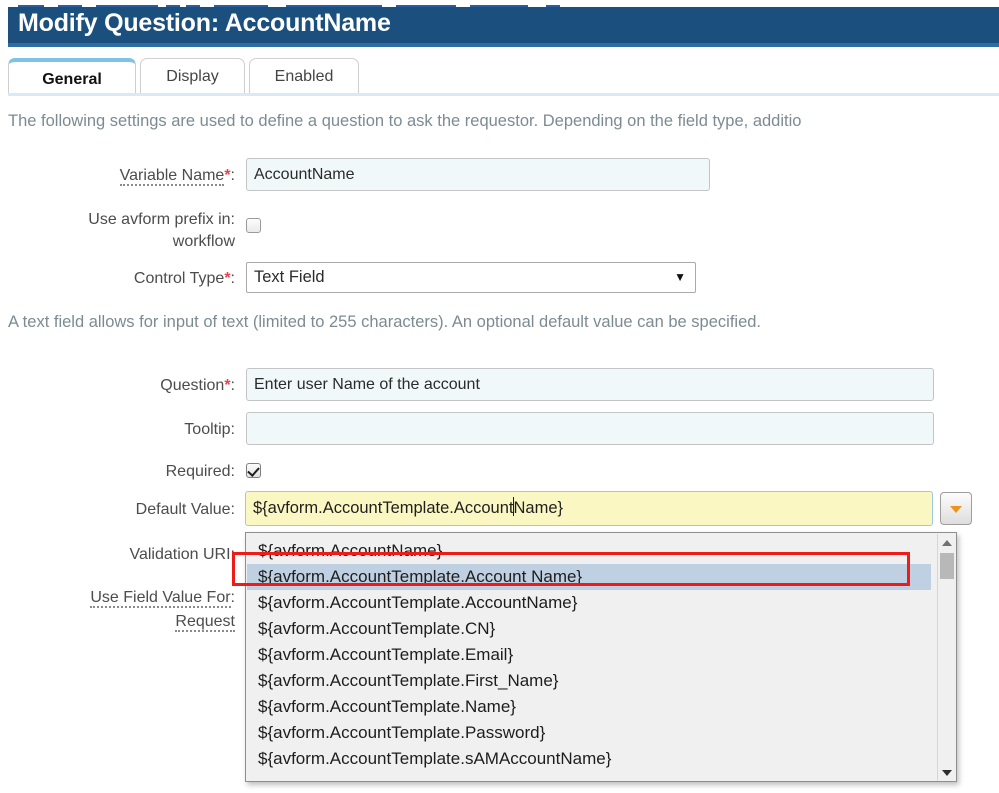 The height and width of the screenshot is (793, 999). I want to click on tooltip-input, so click(590, 428).